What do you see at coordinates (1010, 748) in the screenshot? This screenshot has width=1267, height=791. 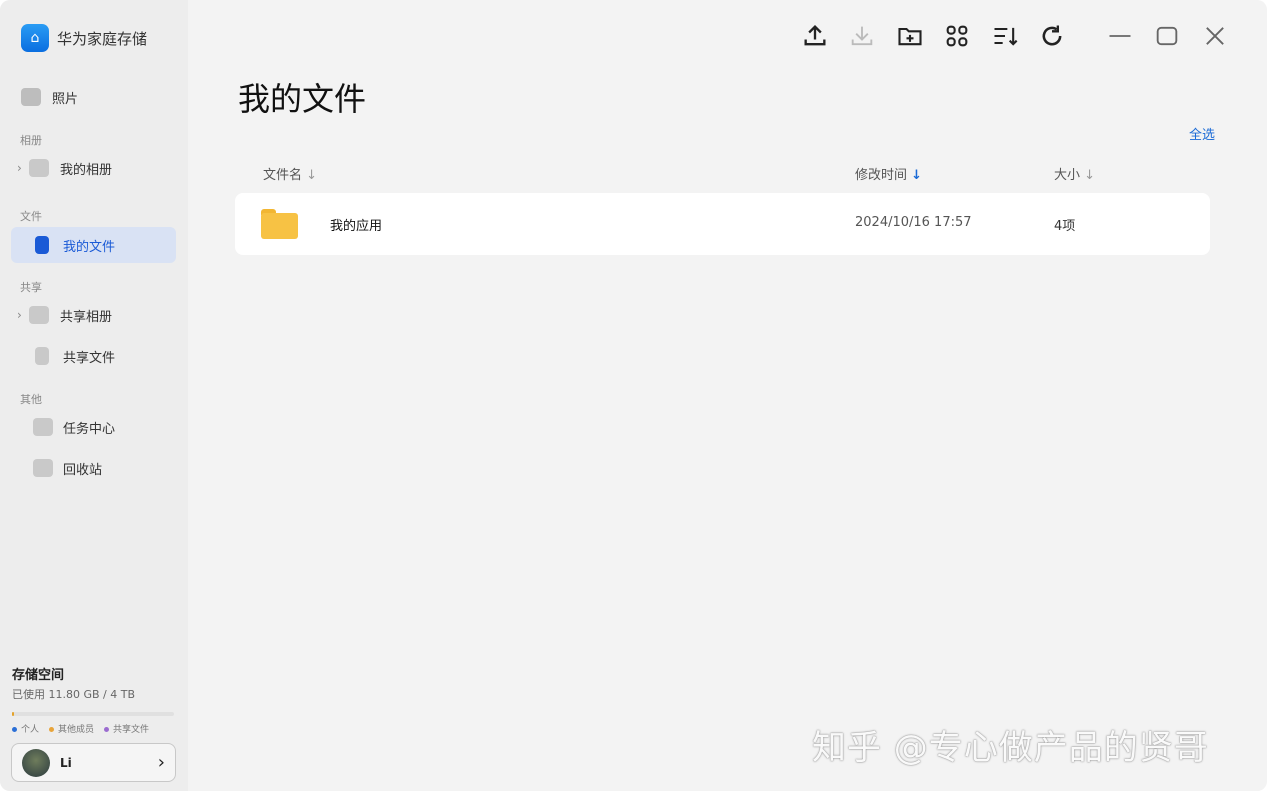 I see `watermark: 知乎 @专心做产品的贤哥` at bounding box center [1010, 748].